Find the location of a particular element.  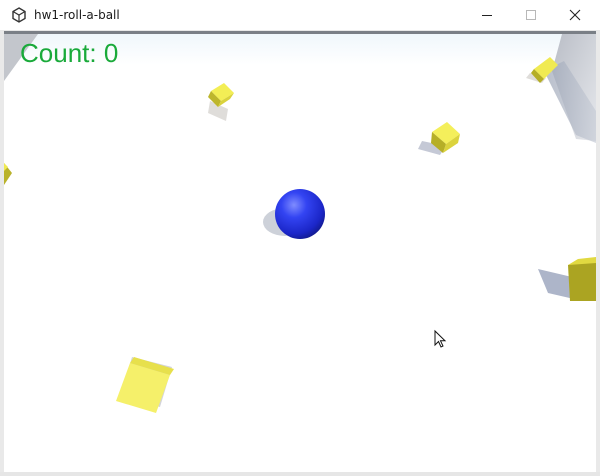

close-button is located at coordinates (575, 15).